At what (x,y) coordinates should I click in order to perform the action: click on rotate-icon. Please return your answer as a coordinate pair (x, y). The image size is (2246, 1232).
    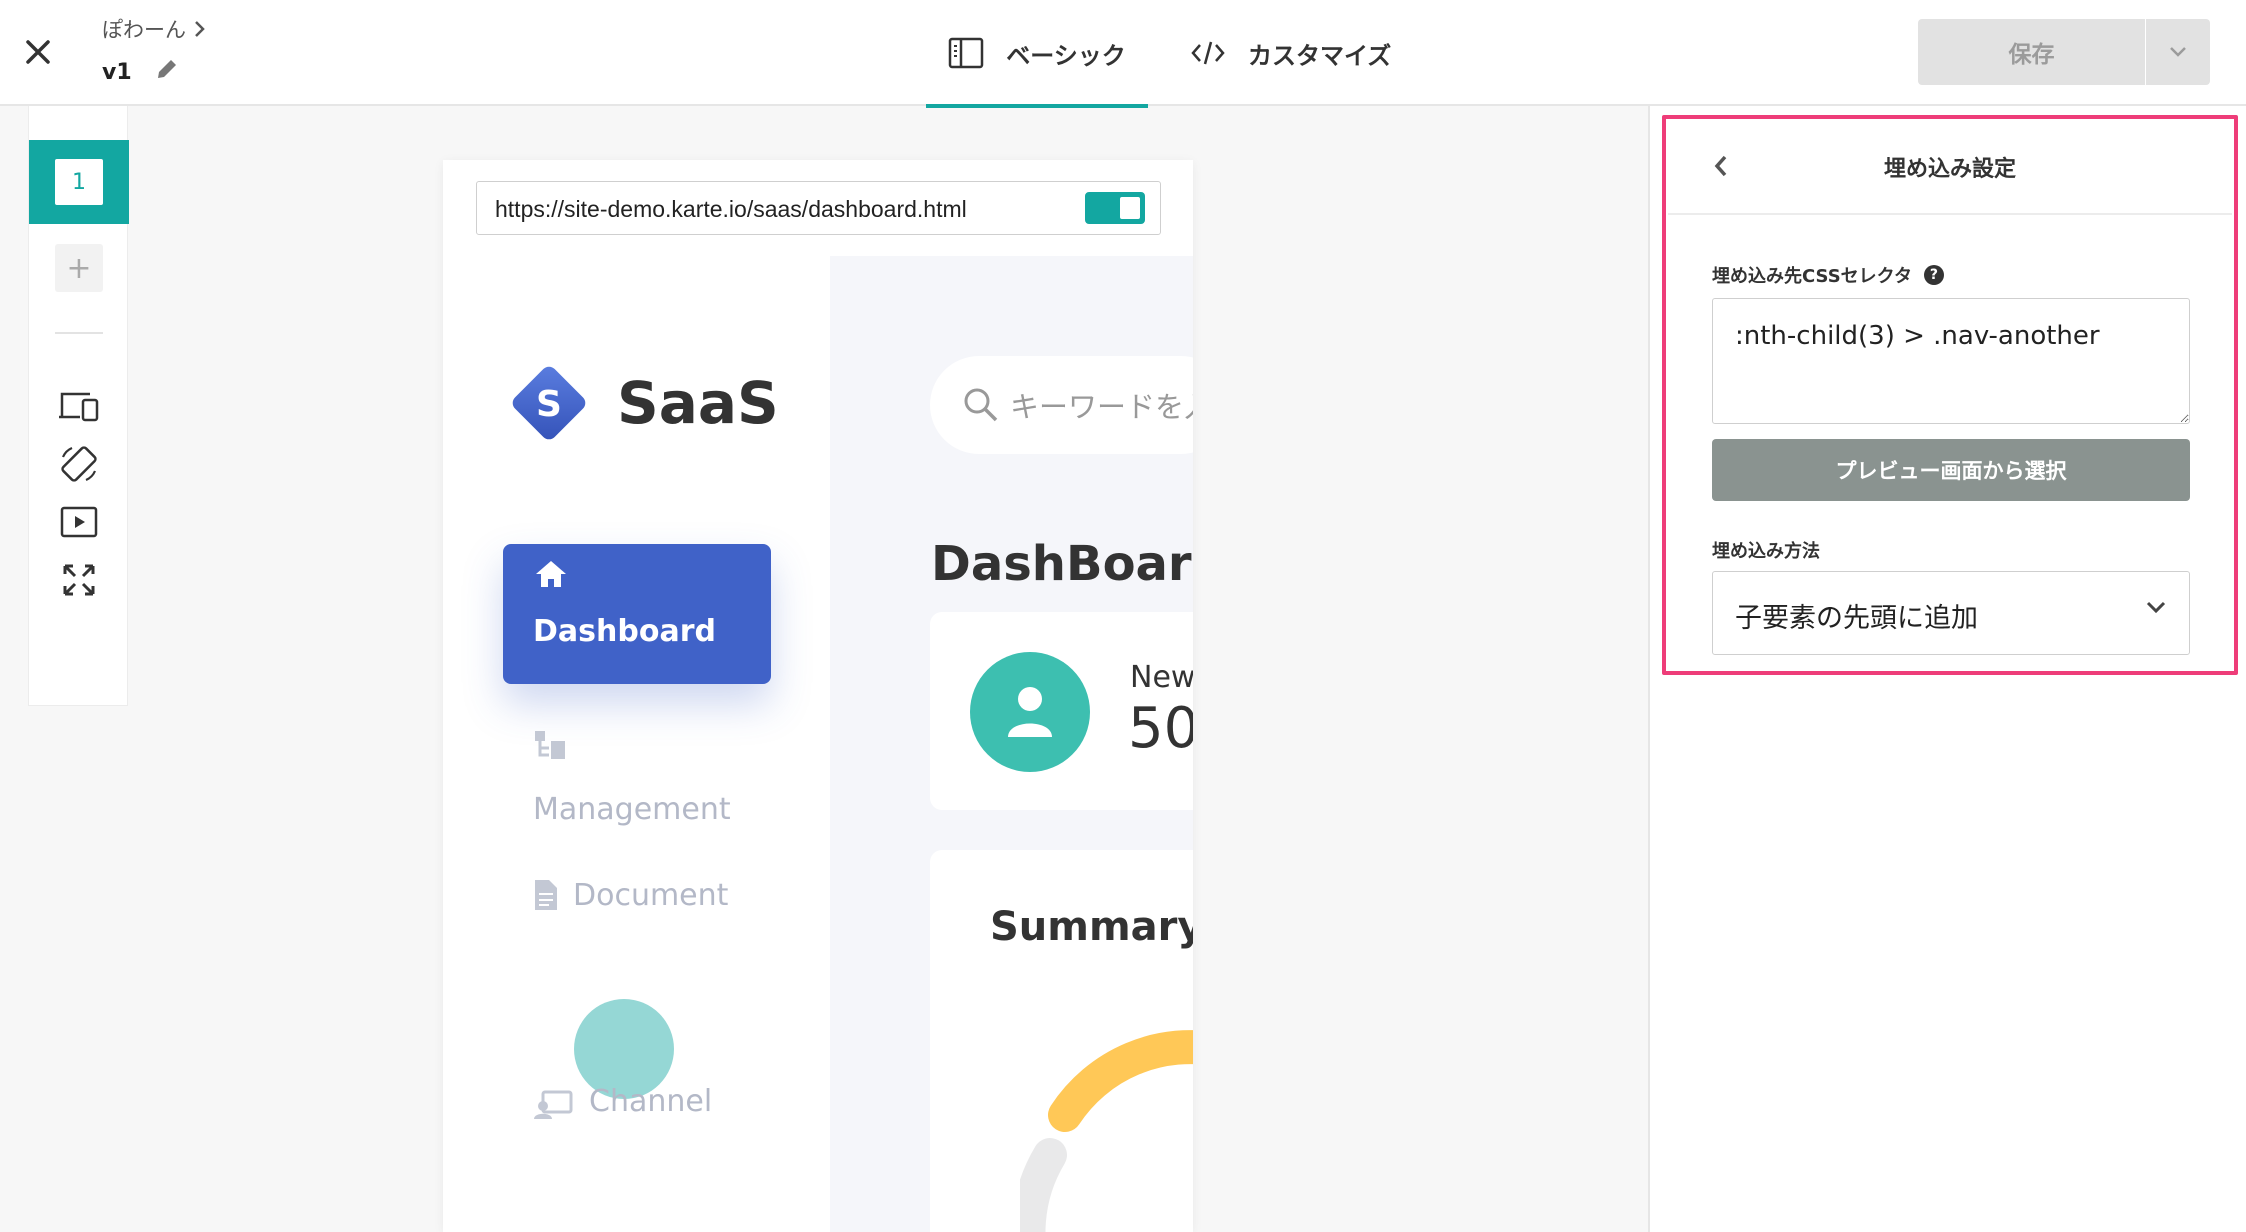
    Looking at the image, I should click on (79, 464).